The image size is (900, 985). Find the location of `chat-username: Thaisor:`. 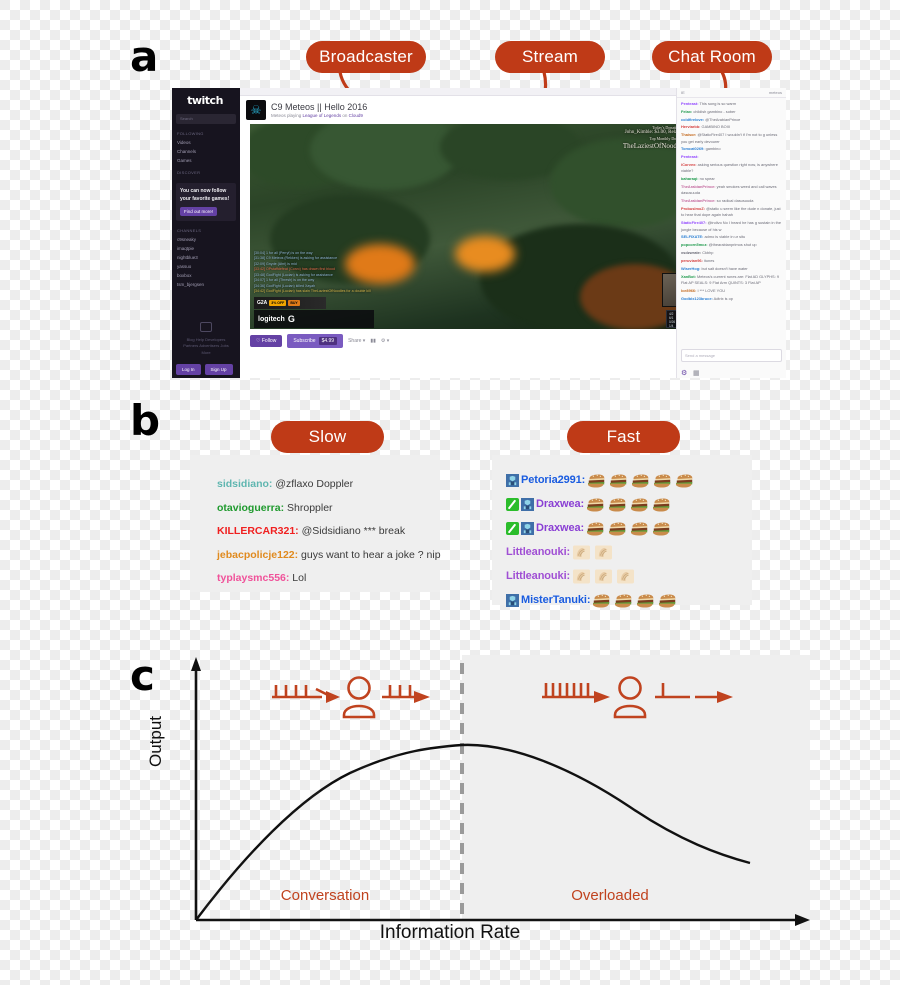

chat-username: Thaisor: is located at coordinates (688, 134).